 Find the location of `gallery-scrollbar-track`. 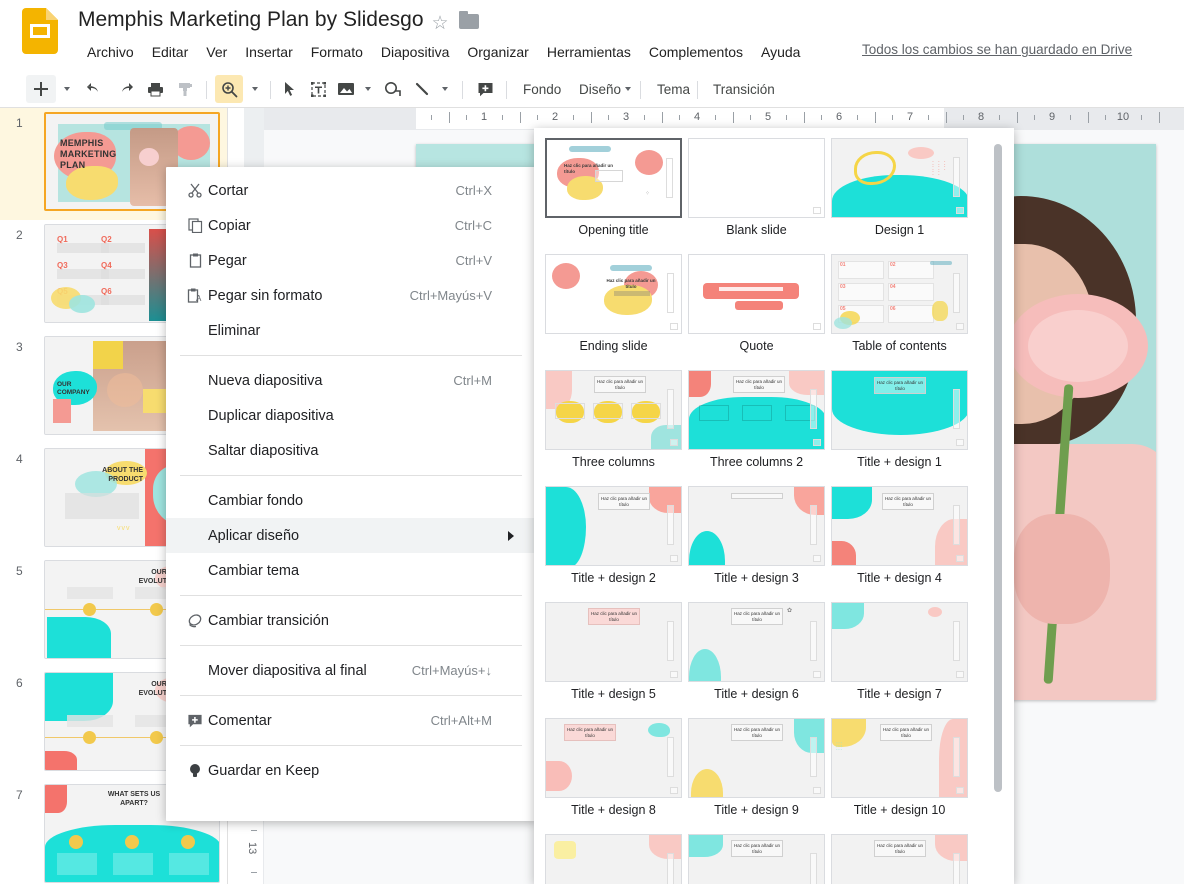

gallery-scrollbar-track is located at coordinates (1001, 506).